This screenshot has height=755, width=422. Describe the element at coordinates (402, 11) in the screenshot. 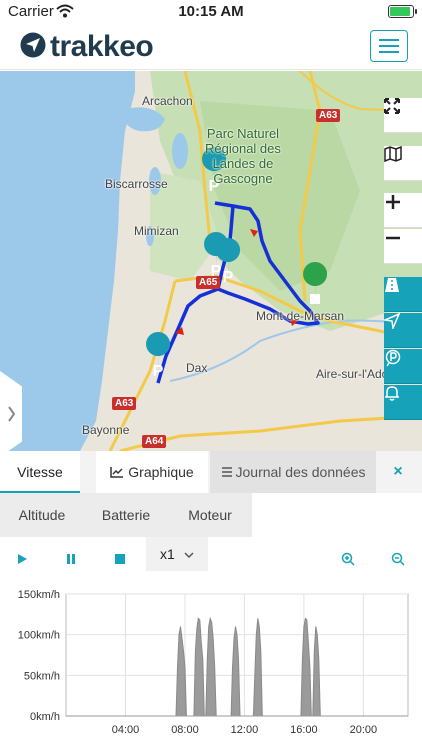

I see `battery-icon` at that location.